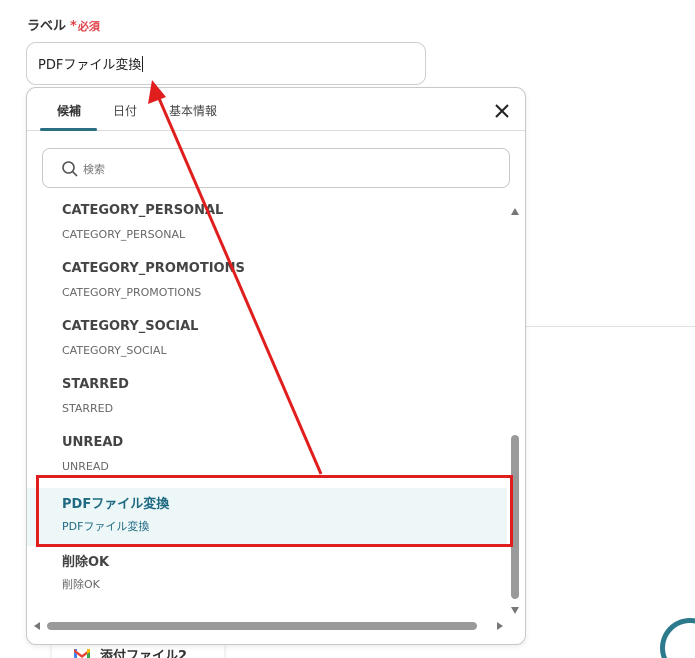 The height and width of the screenshot is (658, 695). Describe the element at coordinates (73, 26) in the screenshot. I see `required-star: *` at that location.